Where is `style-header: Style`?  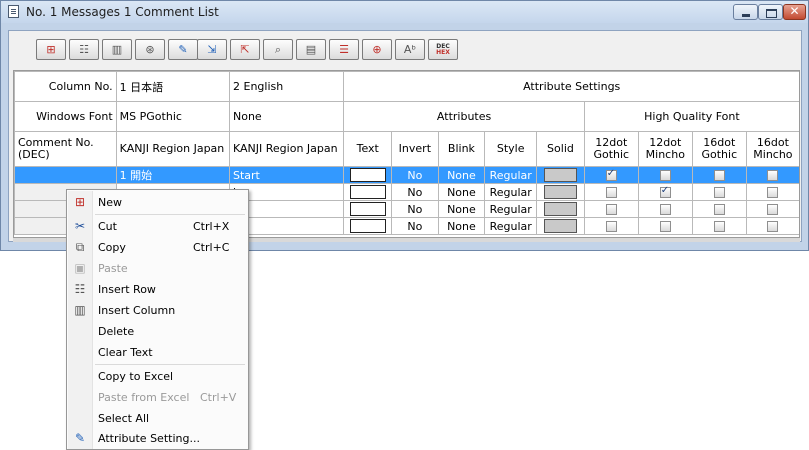 style-header: Style is located at coordinates (511, 149).